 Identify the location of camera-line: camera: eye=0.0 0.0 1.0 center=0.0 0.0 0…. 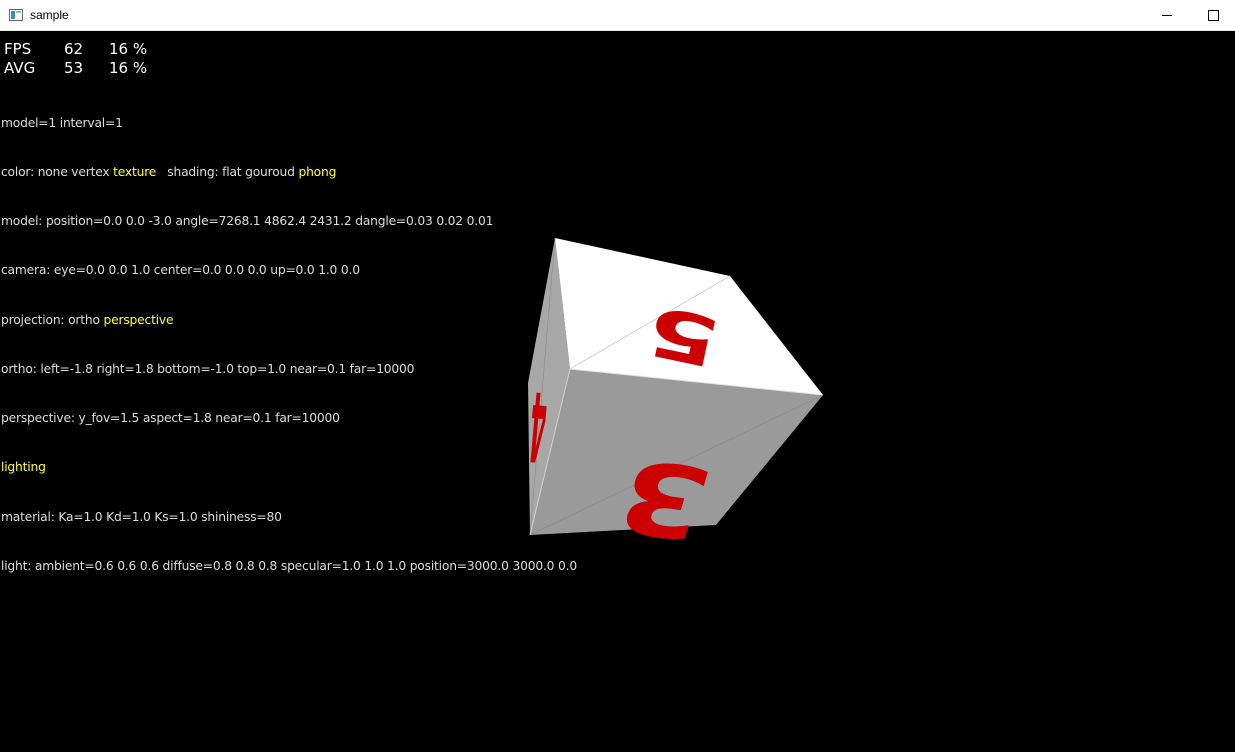
(180, 270).